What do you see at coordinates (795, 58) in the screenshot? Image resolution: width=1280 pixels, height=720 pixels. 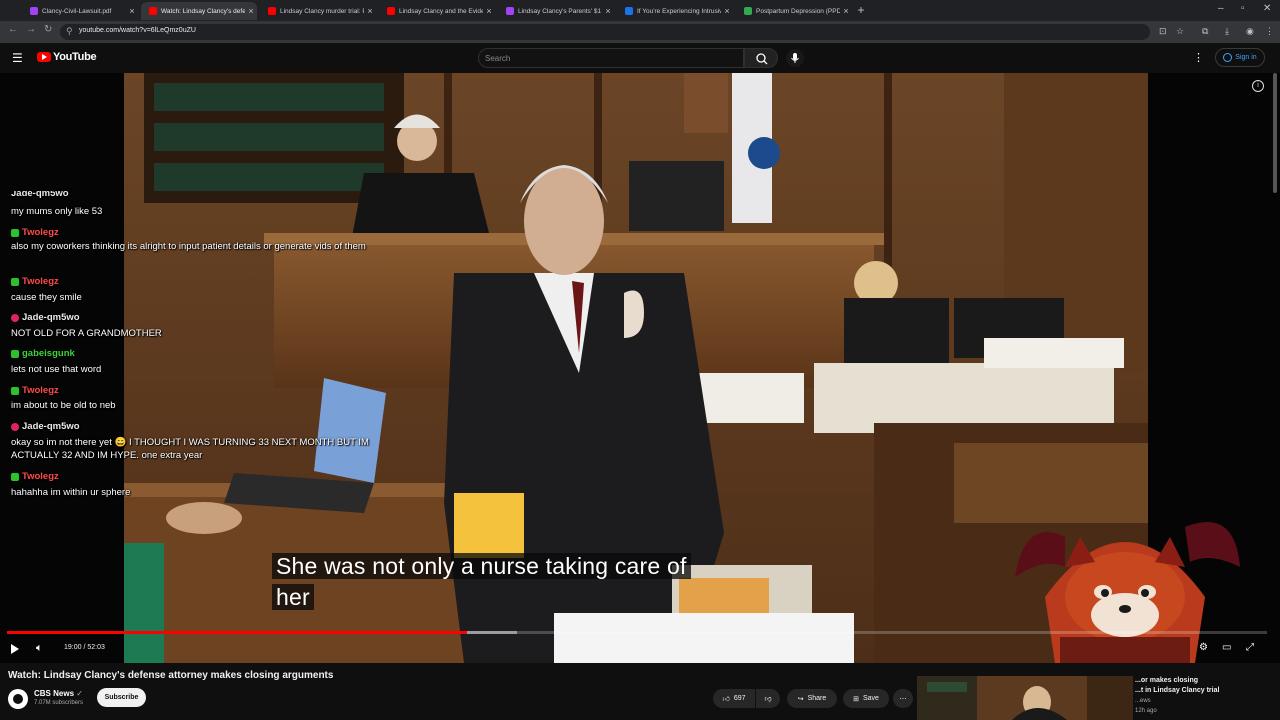 I see `voice-search-button` at bounding box center [795, 58].